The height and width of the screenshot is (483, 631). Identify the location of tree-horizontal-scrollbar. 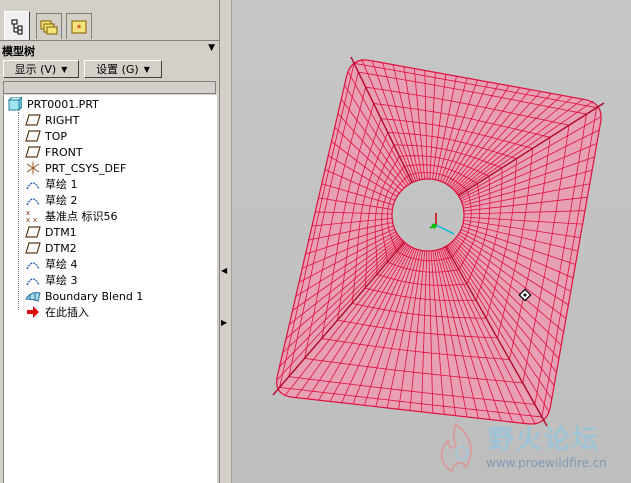
(109, 87).